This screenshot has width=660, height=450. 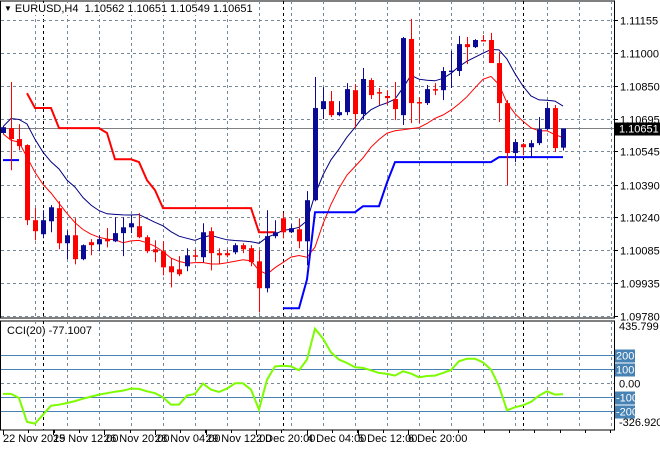 What do you see at coordinates (147, 9) in the screenshot?
I see `high-value: 1.10651` at bounding box center [147, 9].